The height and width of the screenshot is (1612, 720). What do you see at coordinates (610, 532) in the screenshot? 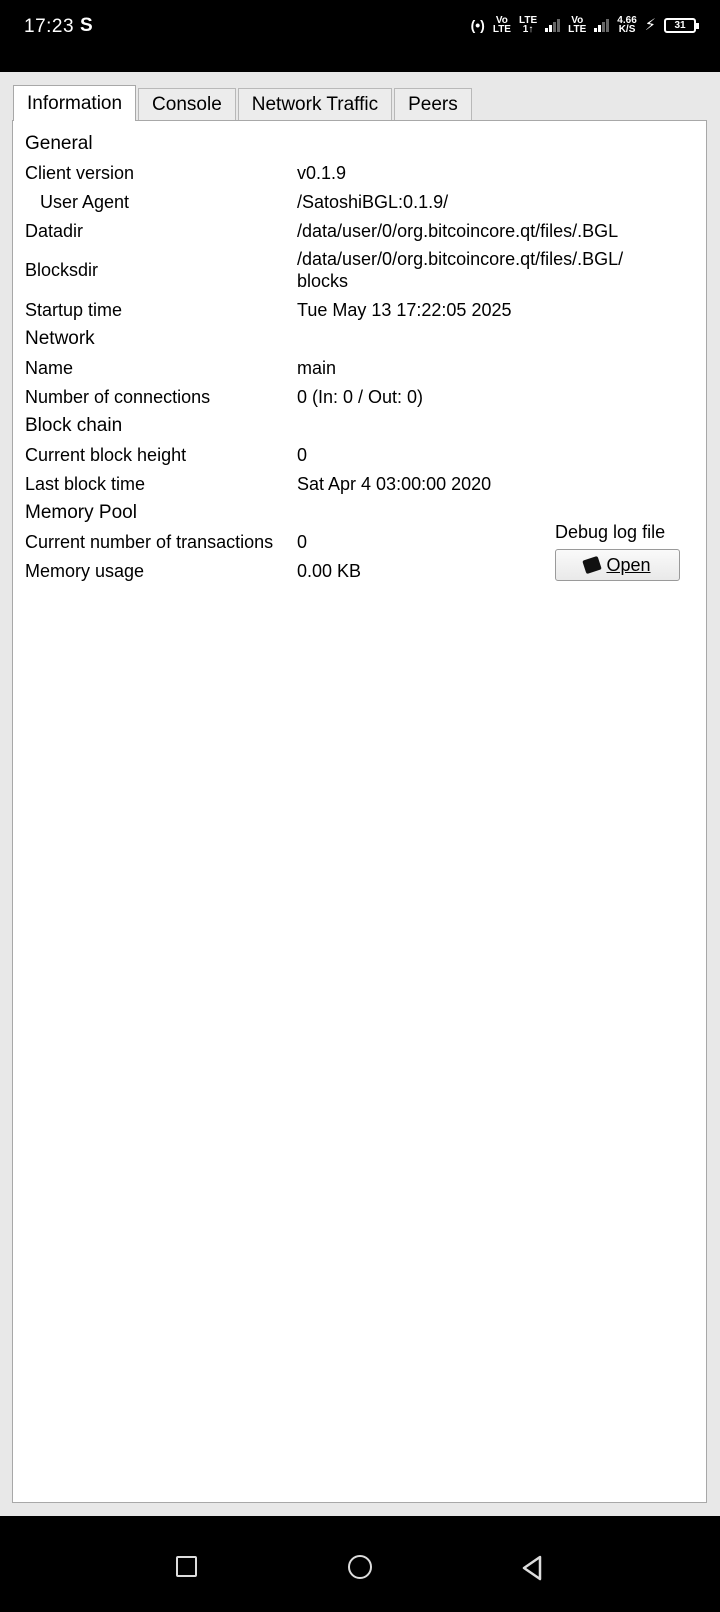
I see `debug-log-label: Debug log file` at bounding box center [610, 532].